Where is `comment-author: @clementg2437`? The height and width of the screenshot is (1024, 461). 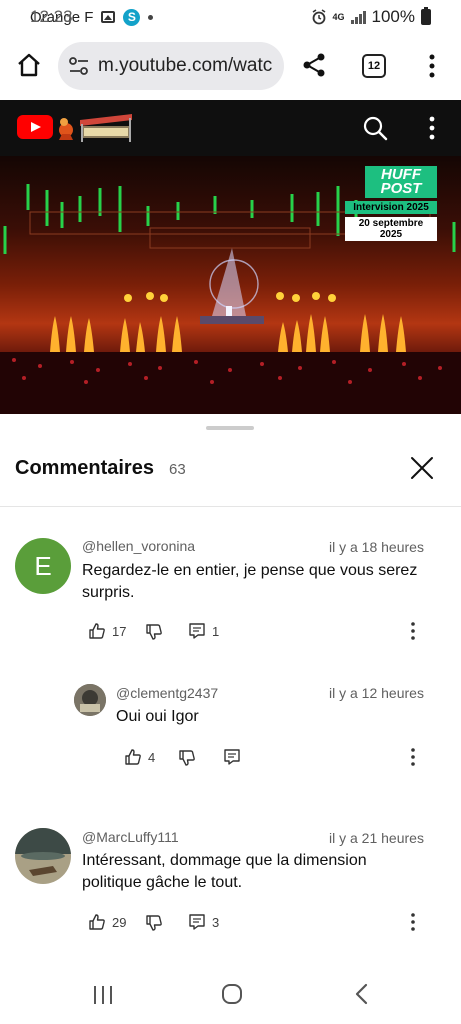 comment-author: @clementg2437 is located at coordinates (167, 693).